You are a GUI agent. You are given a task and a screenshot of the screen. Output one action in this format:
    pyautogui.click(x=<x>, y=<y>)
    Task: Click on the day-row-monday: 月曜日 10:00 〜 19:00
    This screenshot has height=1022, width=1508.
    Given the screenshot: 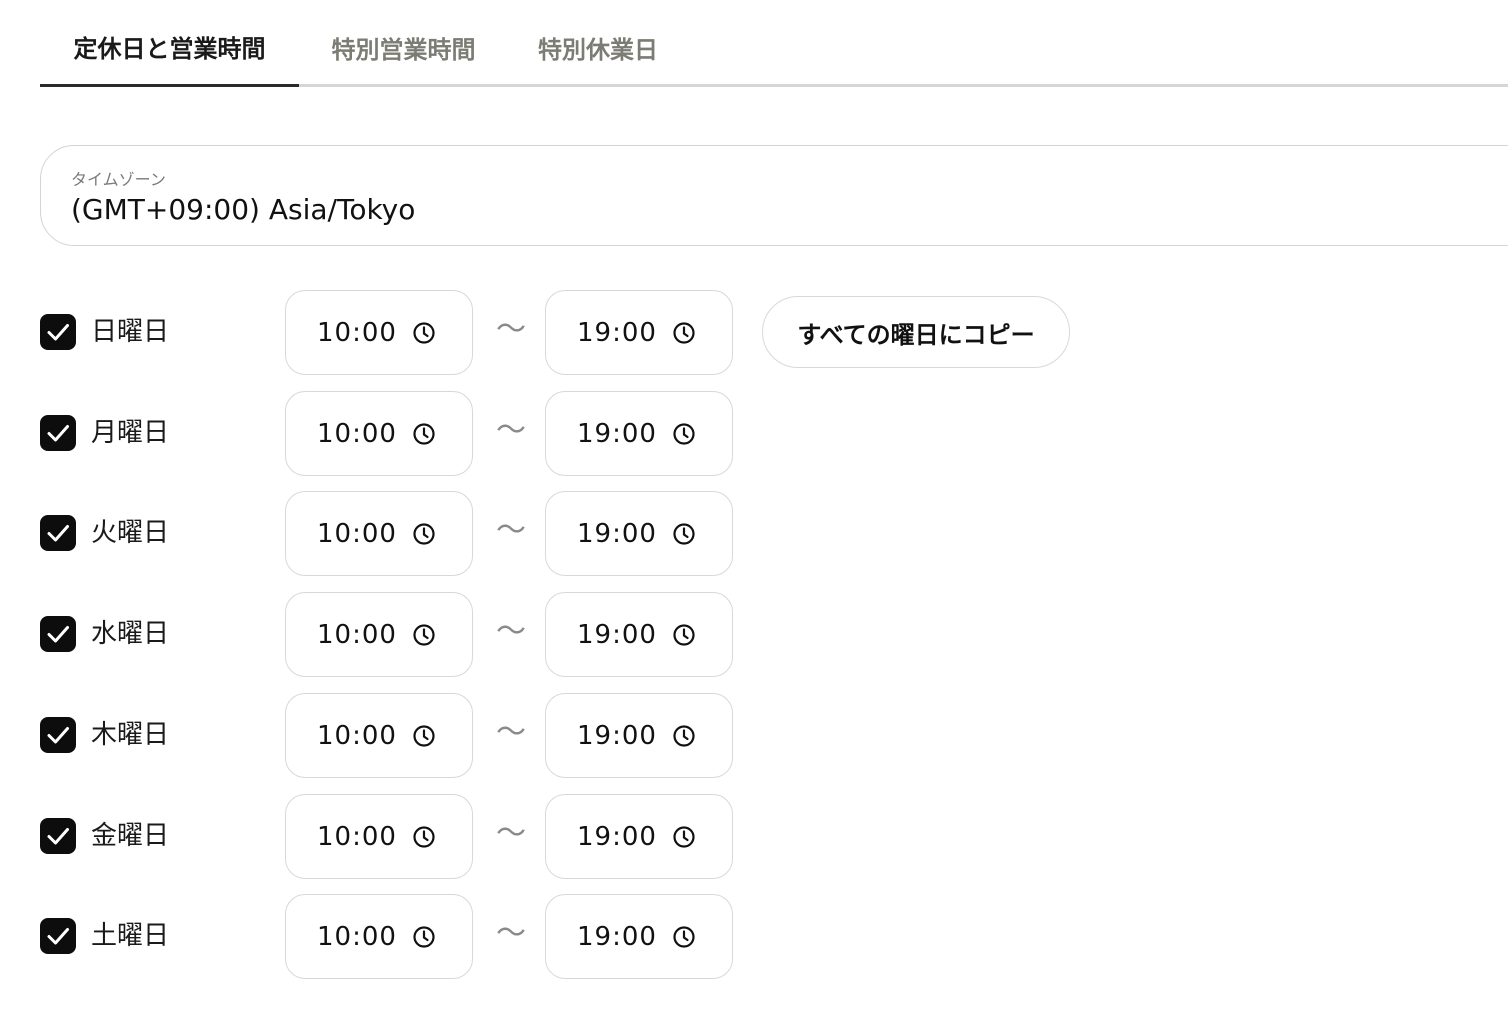 What is the action you would take?
    pyautogui.click(x=754, y=433)
    